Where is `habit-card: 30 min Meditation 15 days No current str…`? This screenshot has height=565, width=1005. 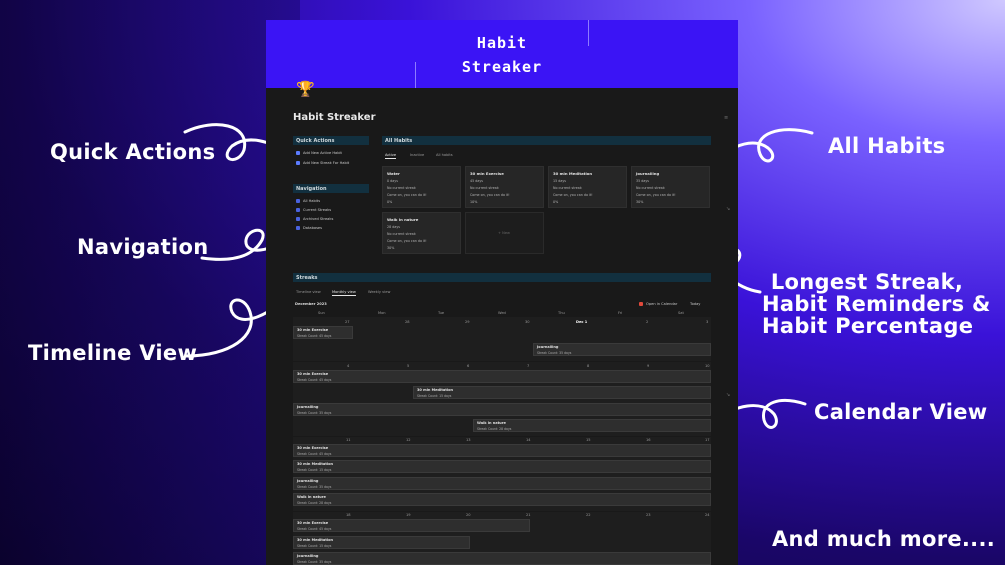
habit-card: 30 min Meditation 15 days No current str… is located at coordinates (587, 187).